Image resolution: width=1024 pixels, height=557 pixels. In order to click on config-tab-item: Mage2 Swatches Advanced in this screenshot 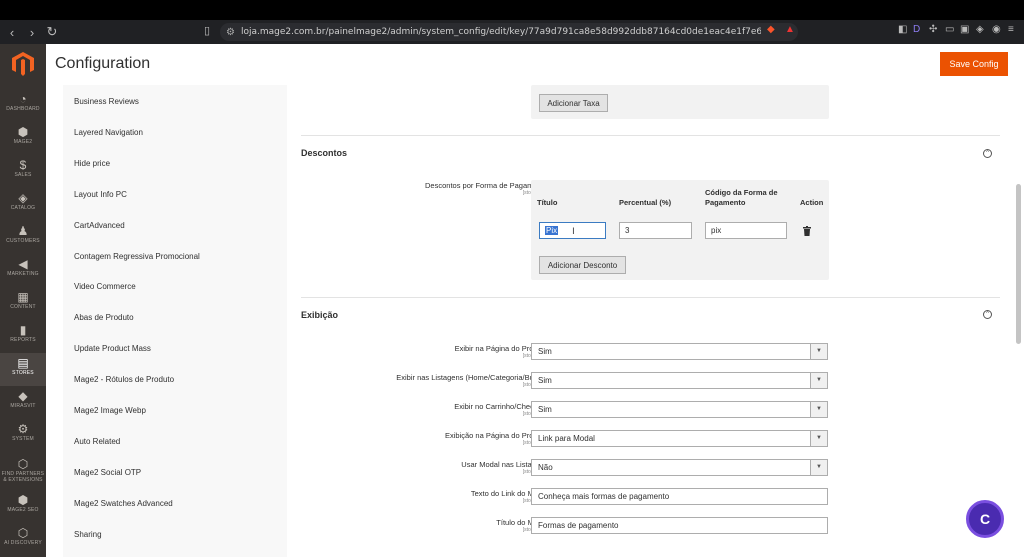, I will do `click(123, 503)`.